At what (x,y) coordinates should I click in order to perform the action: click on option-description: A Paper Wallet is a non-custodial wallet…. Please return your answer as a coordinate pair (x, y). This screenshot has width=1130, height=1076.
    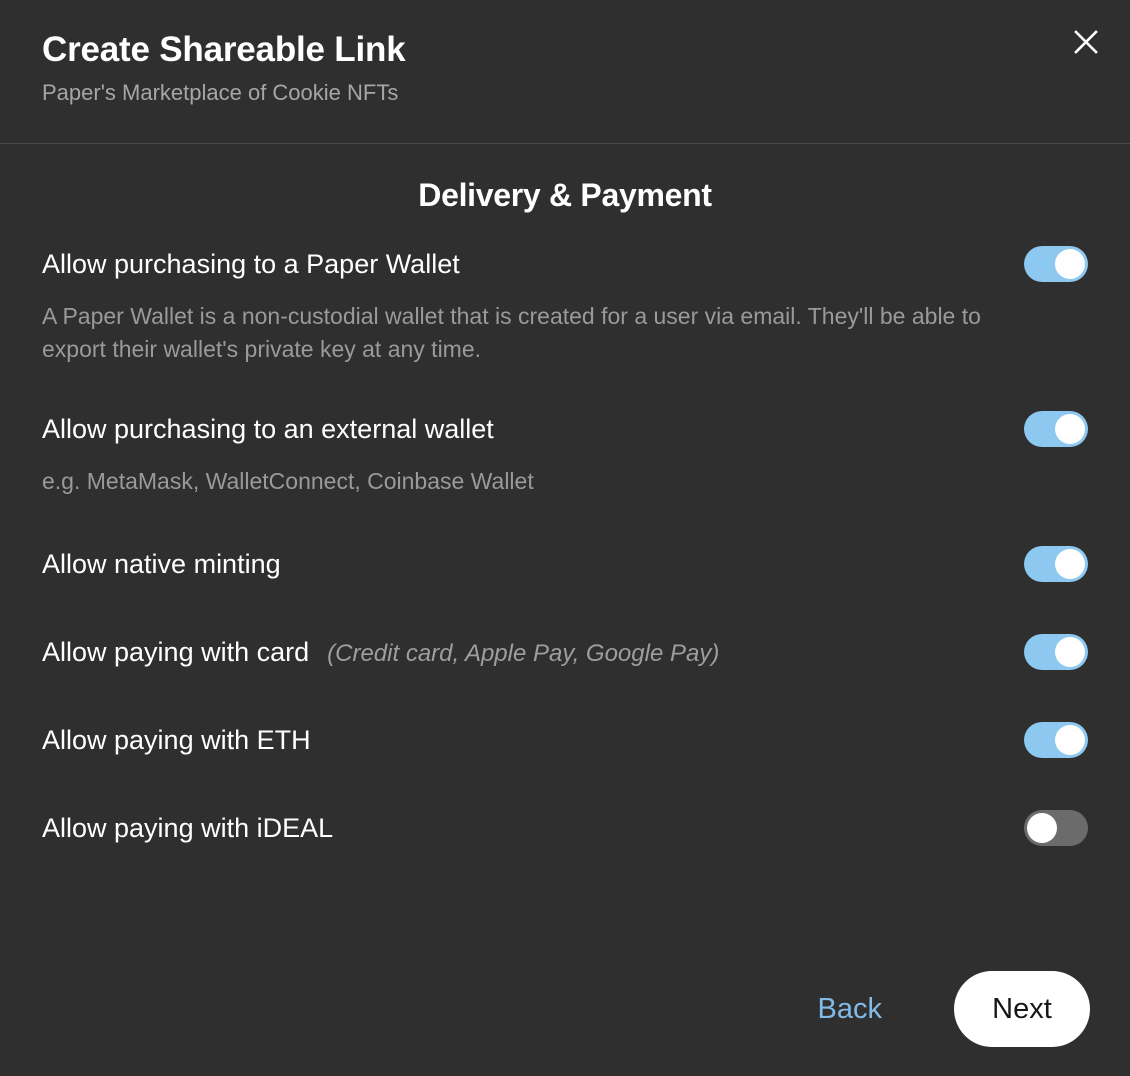
    Looking at the image, I should click on (511, 332).